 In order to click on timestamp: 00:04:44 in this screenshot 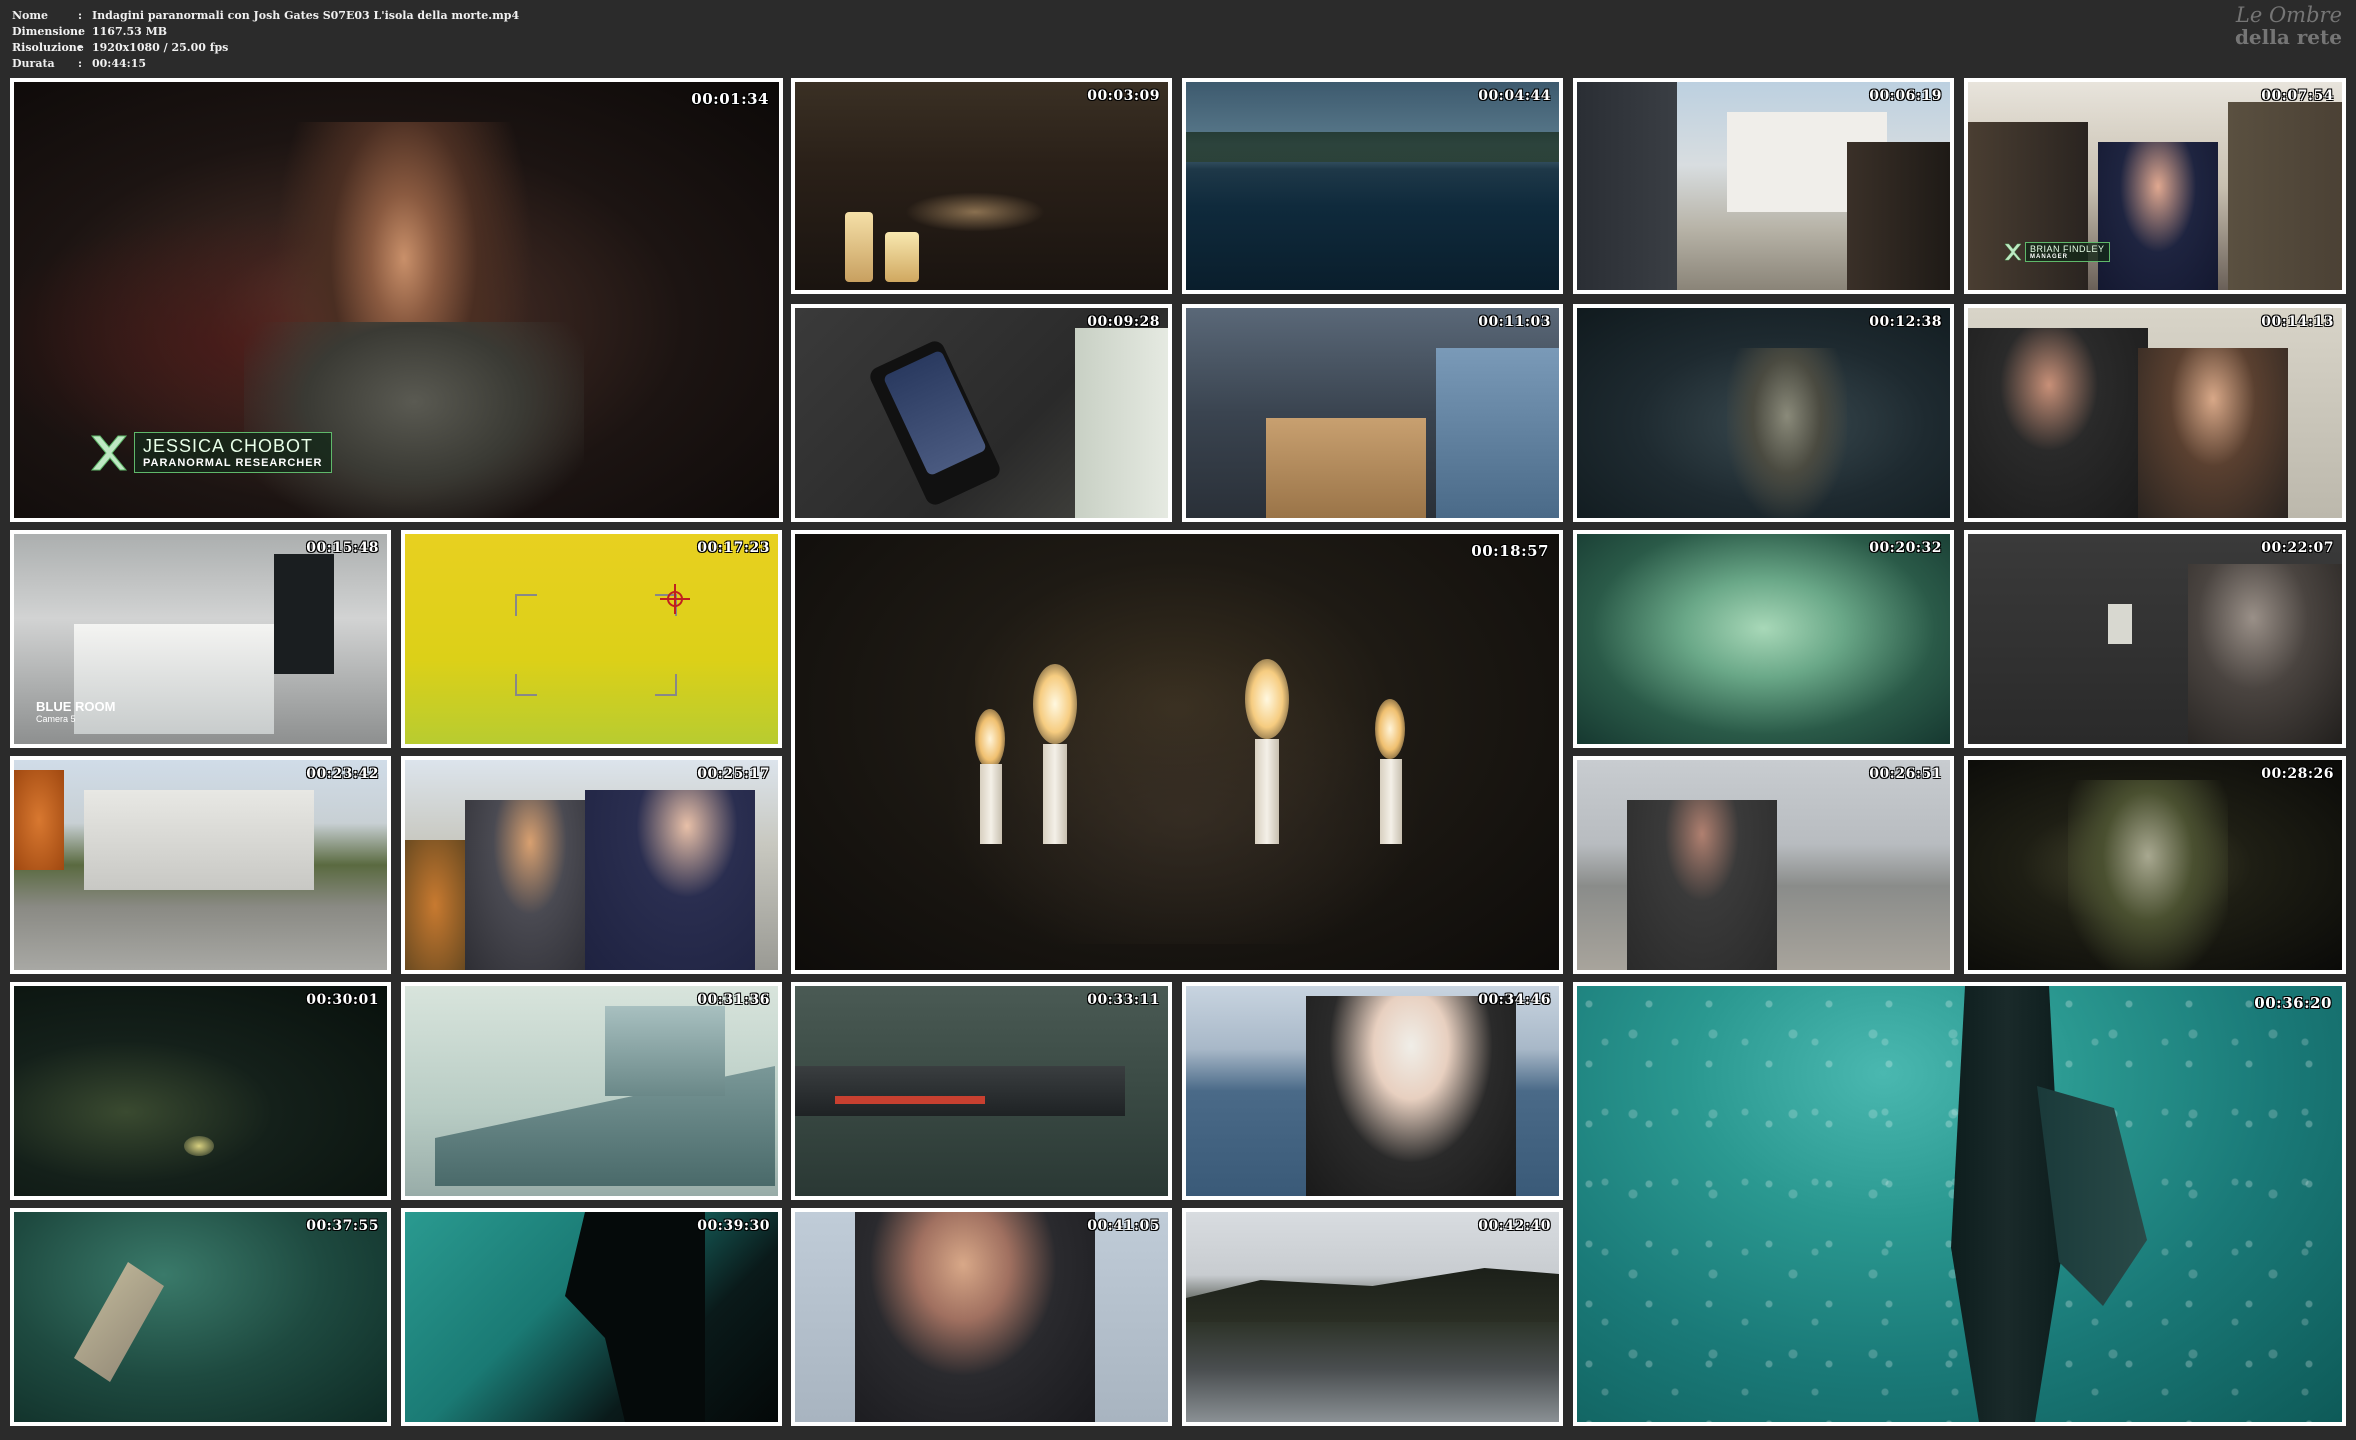, I will do `click(1514, 96)`.